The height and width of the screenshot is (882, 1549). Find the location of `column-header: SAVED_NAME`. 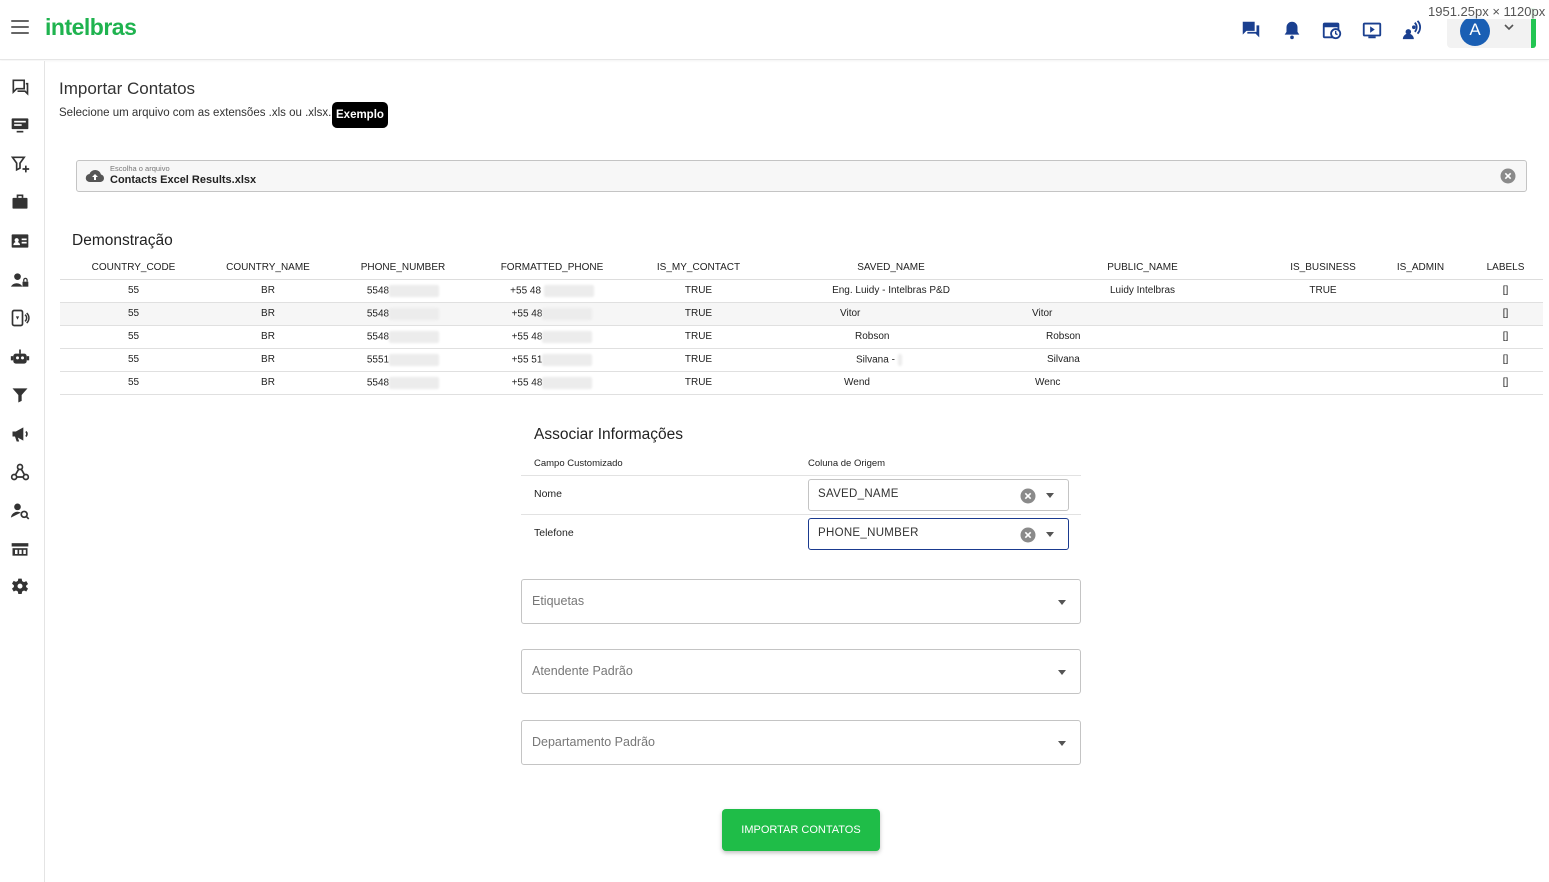

column-header: SAVED_NAME is located at coordinates (891, 268).